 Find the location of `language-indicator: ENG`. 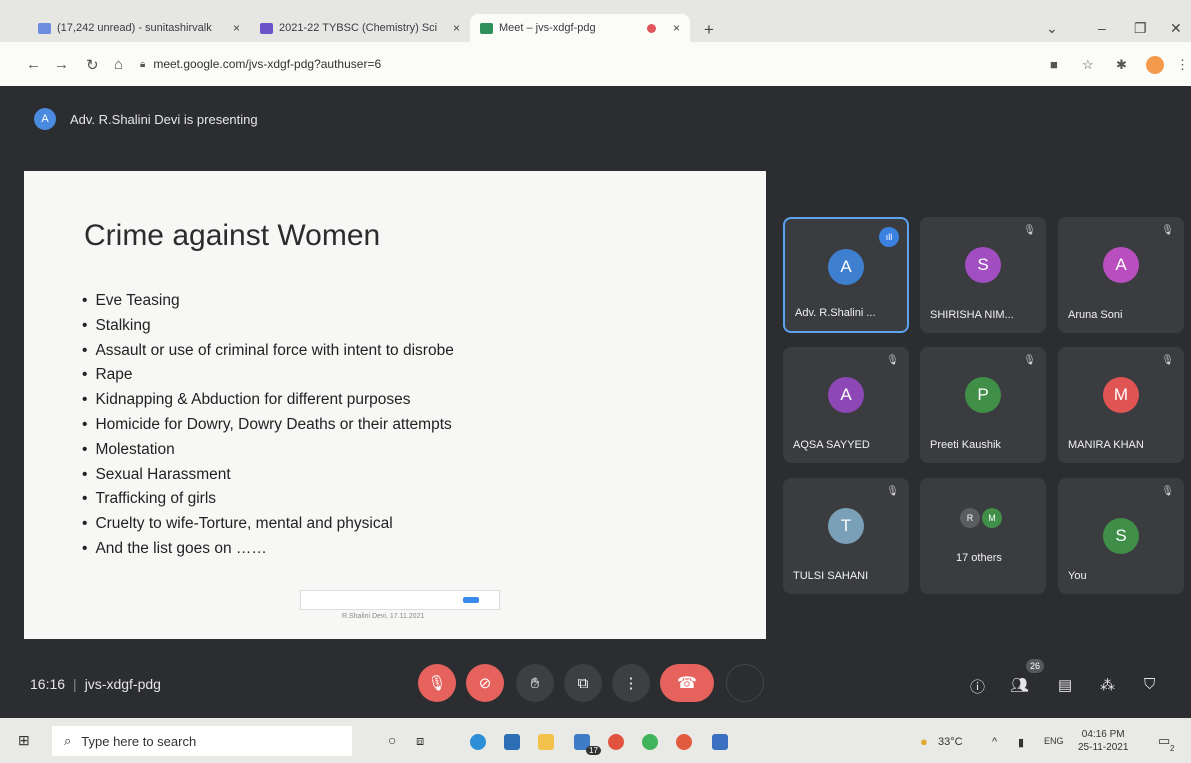

language-indicator: ENG is located at coordinates (1054, 741).